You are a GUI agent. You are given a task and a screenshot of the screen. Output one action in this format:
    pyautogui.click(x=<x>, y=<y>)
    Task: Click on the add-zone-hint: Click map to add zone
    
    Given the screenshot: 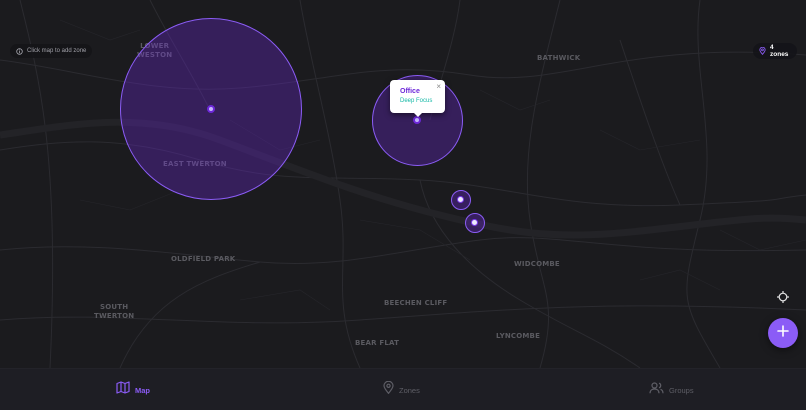 What is the action you would take?
    pyautogui.click(x=51, y=51)
    